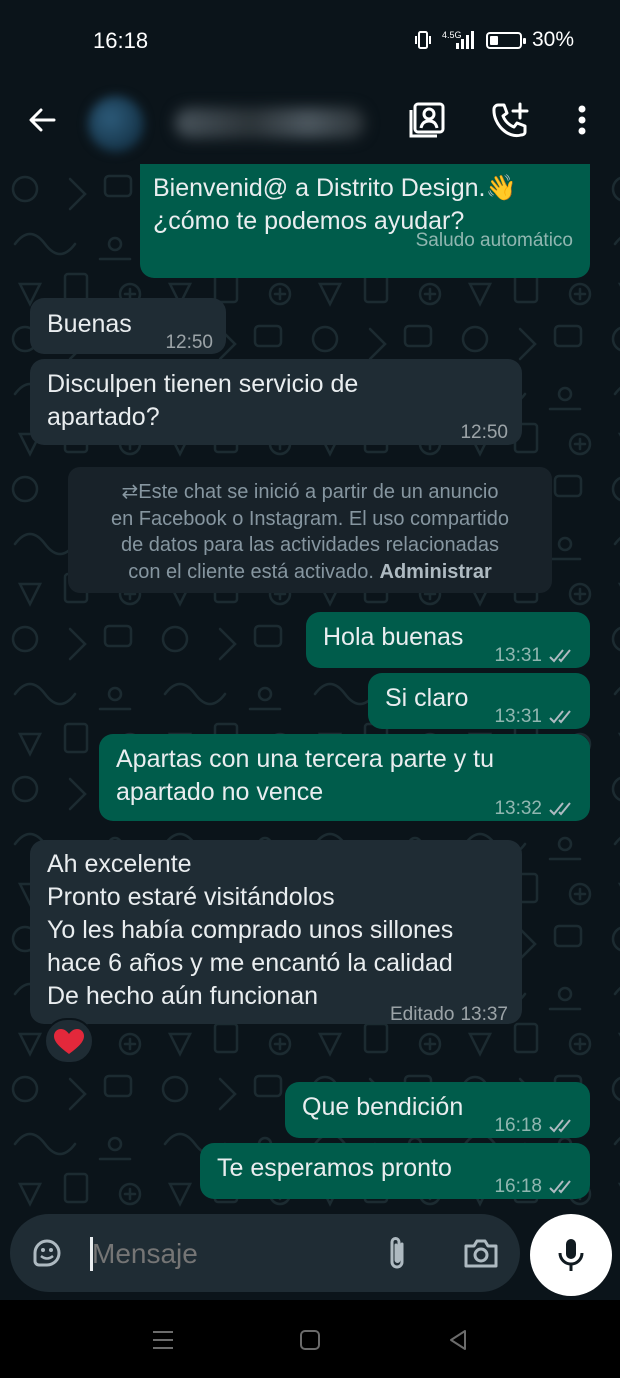  What do you see at coordinates (163, 1340) in the screenshot?
I see `recents-icon` at bounding box center [163, 1340].